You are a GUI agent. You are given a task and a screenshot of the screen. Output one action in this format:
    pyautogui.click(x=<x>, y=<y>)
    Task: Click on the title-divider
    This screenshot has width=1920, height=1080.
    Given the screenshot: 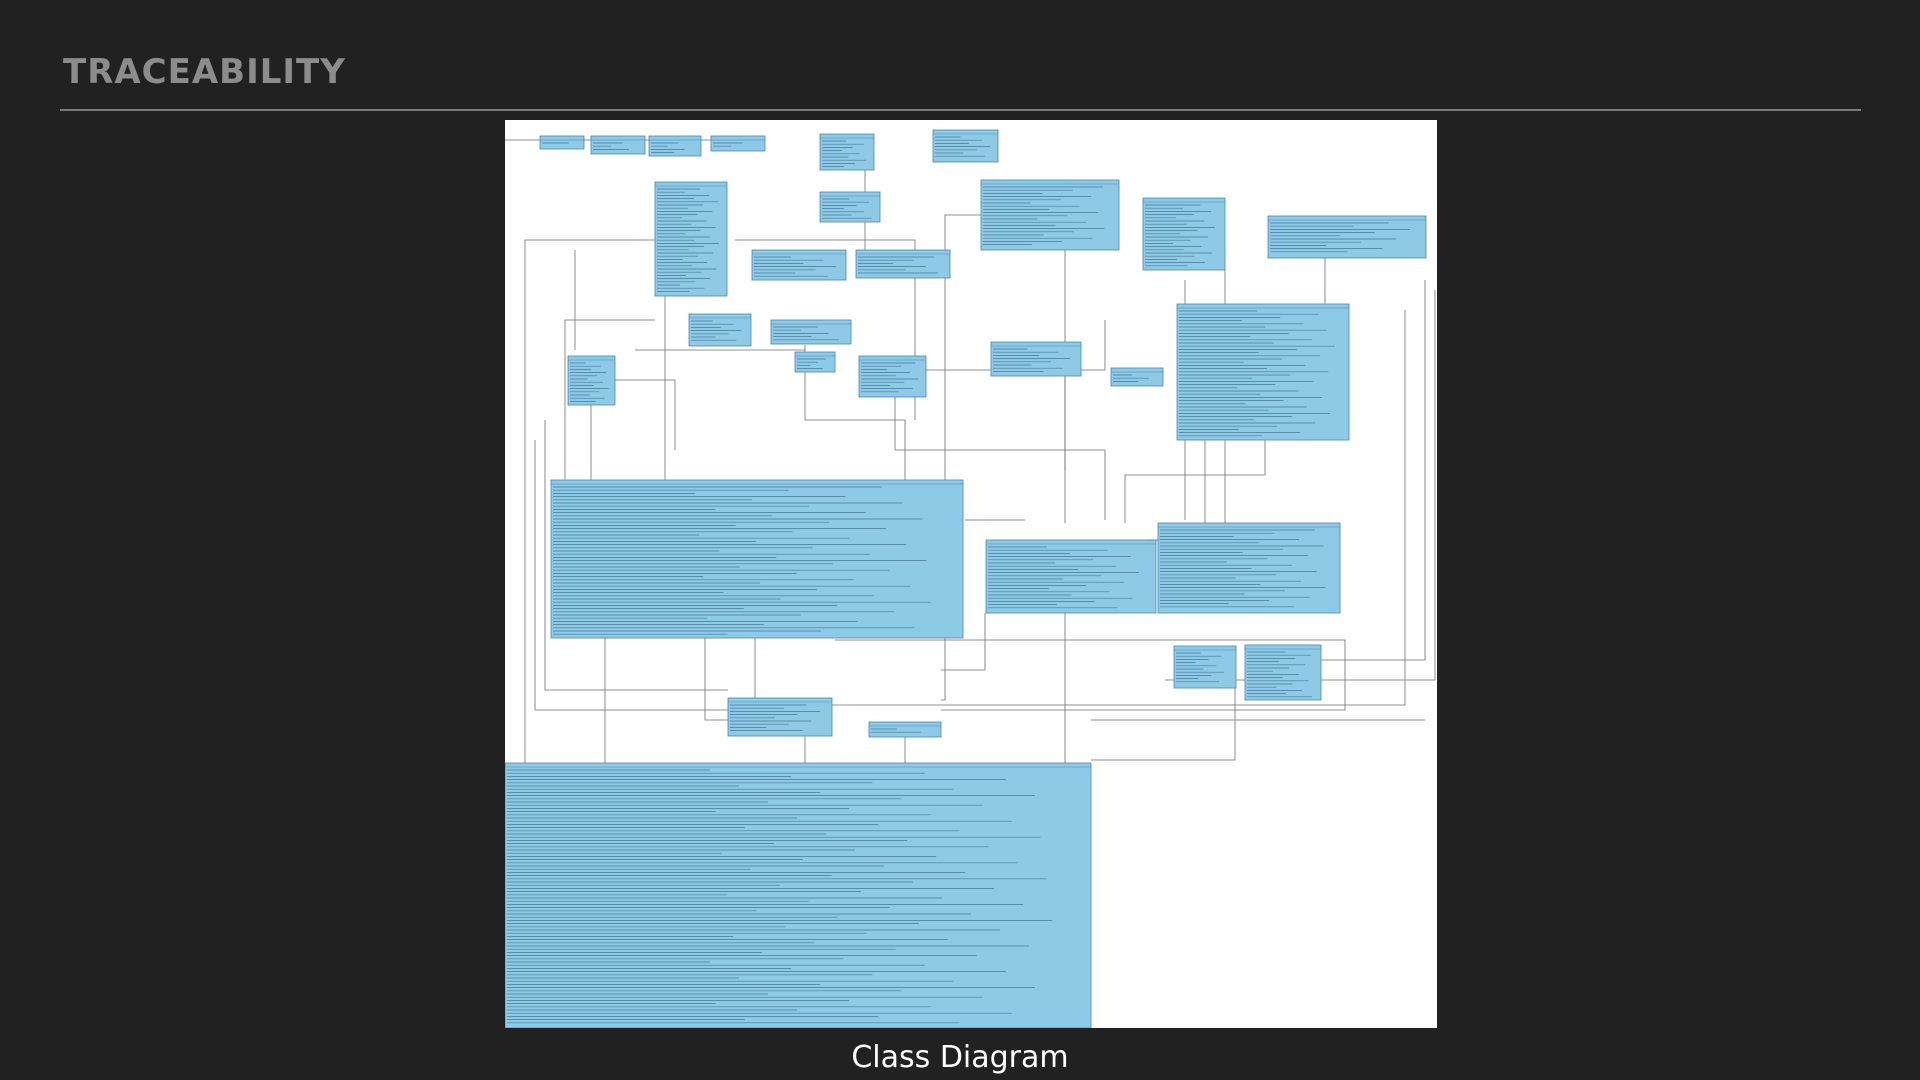 What is the action you would take?
    pyautogui.click(x=960, y=110)
    